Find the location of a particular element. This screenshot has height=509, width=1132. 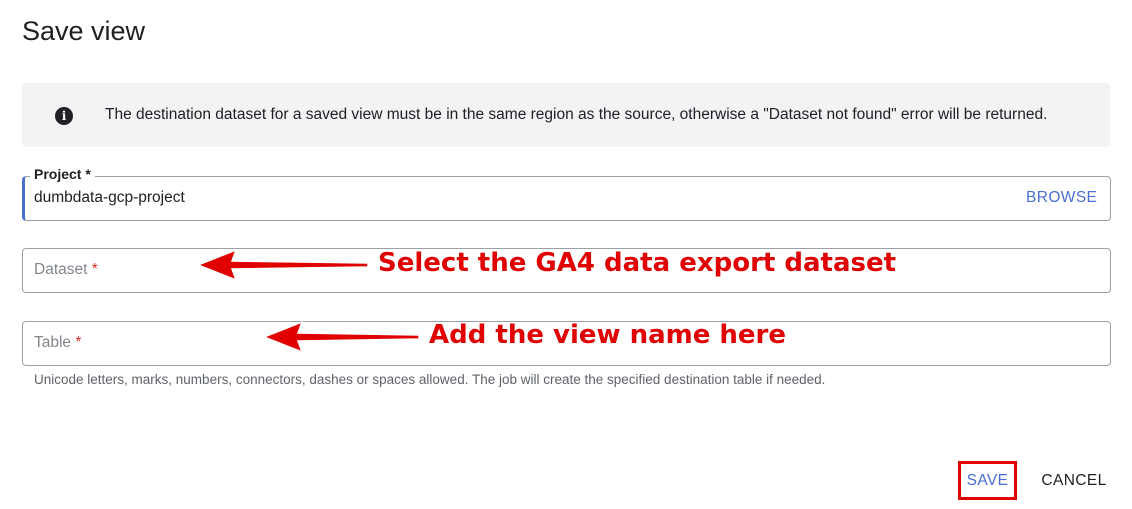

table-required-mark: * is located at coordinates (78, 342).